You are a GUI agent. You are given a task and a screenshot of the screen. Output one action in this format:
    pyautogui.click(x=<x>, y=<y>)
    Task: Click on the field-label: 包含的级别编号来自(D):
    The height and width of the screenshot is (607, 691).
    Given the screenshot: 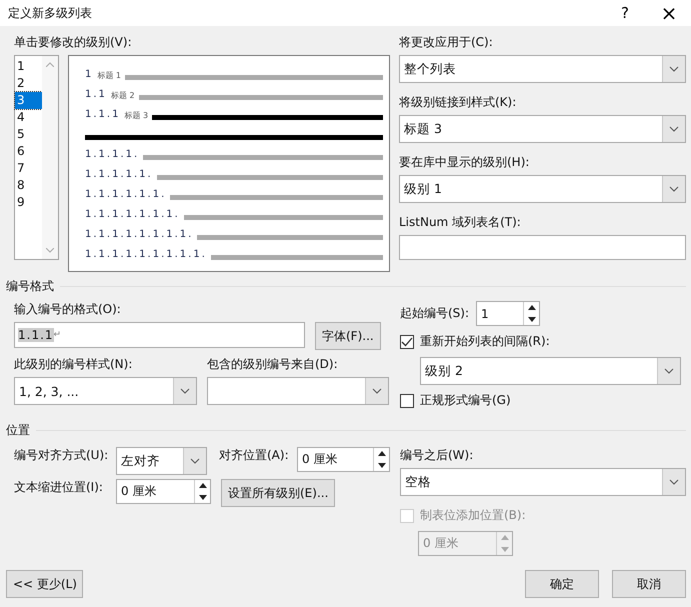 What is the action you would take?
    pyautogui.click(x=273, y=364)
    